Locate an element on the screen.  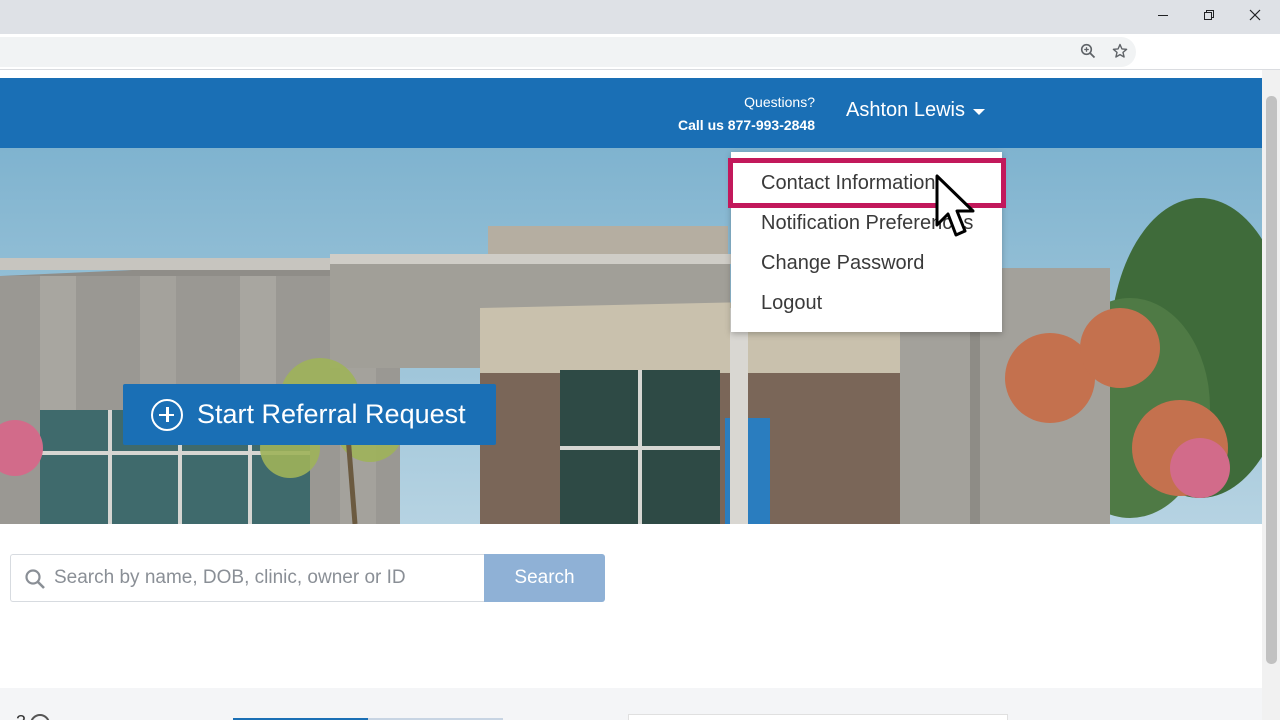
questions-label: Questions? is located at coordinates (779, 102).